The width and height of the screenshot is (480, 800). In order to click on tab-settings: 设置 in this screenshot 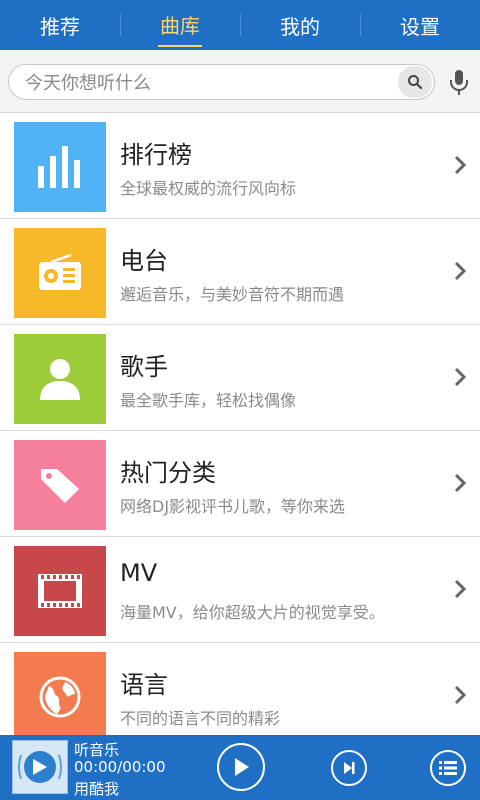, I will do `click(420, 25)`.